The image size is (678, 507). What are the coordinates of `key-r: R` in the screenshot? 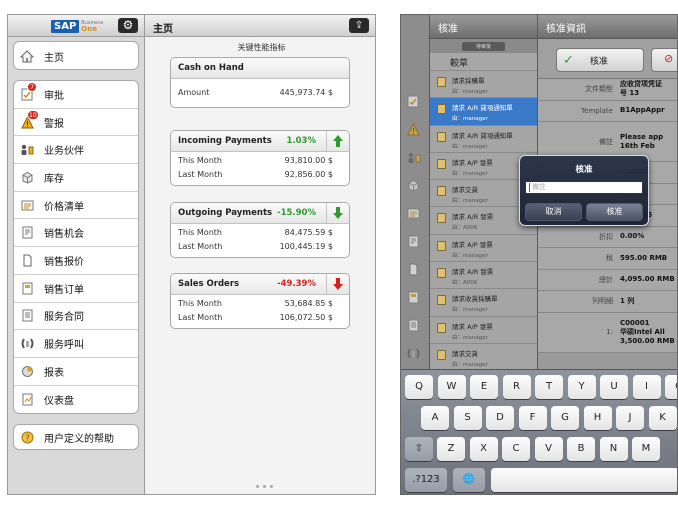 It's located at (516, 387).